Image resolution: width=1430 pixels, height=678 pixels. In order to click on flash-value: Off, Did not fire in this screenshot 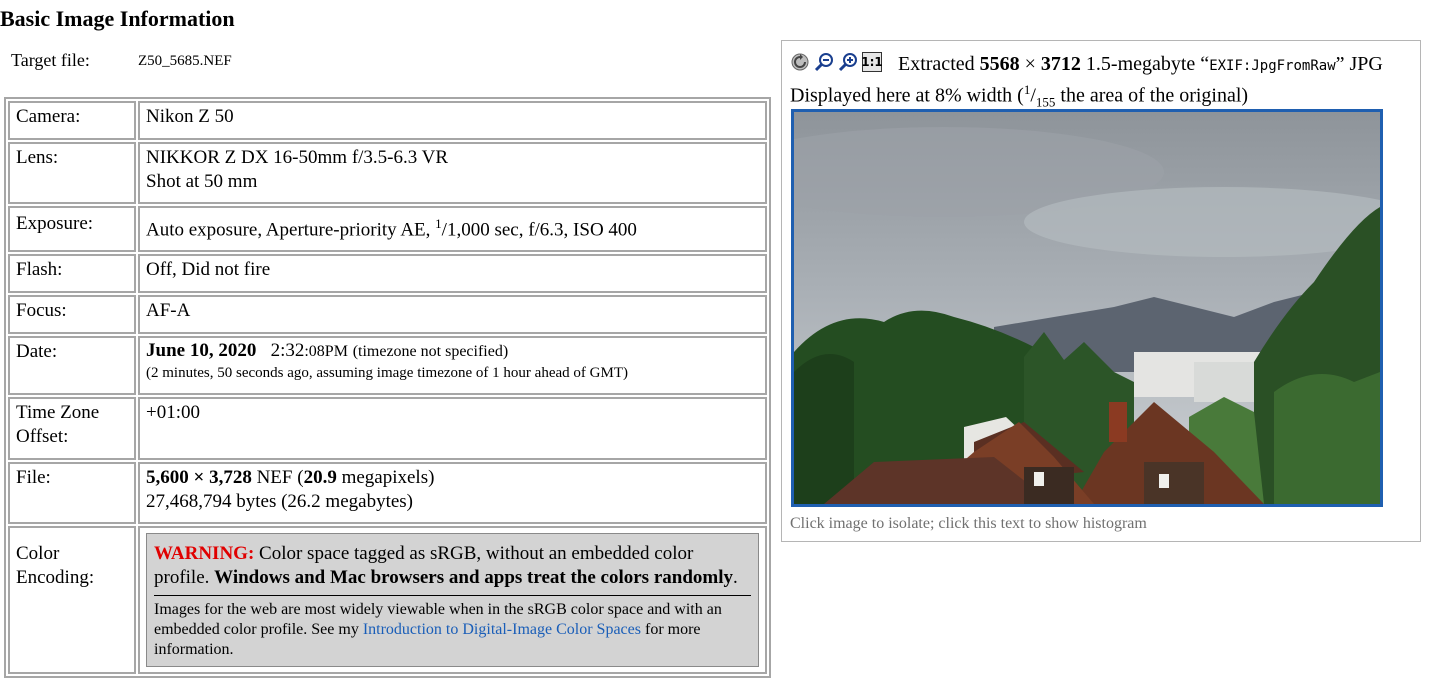, I will do `click(452, 273)`.